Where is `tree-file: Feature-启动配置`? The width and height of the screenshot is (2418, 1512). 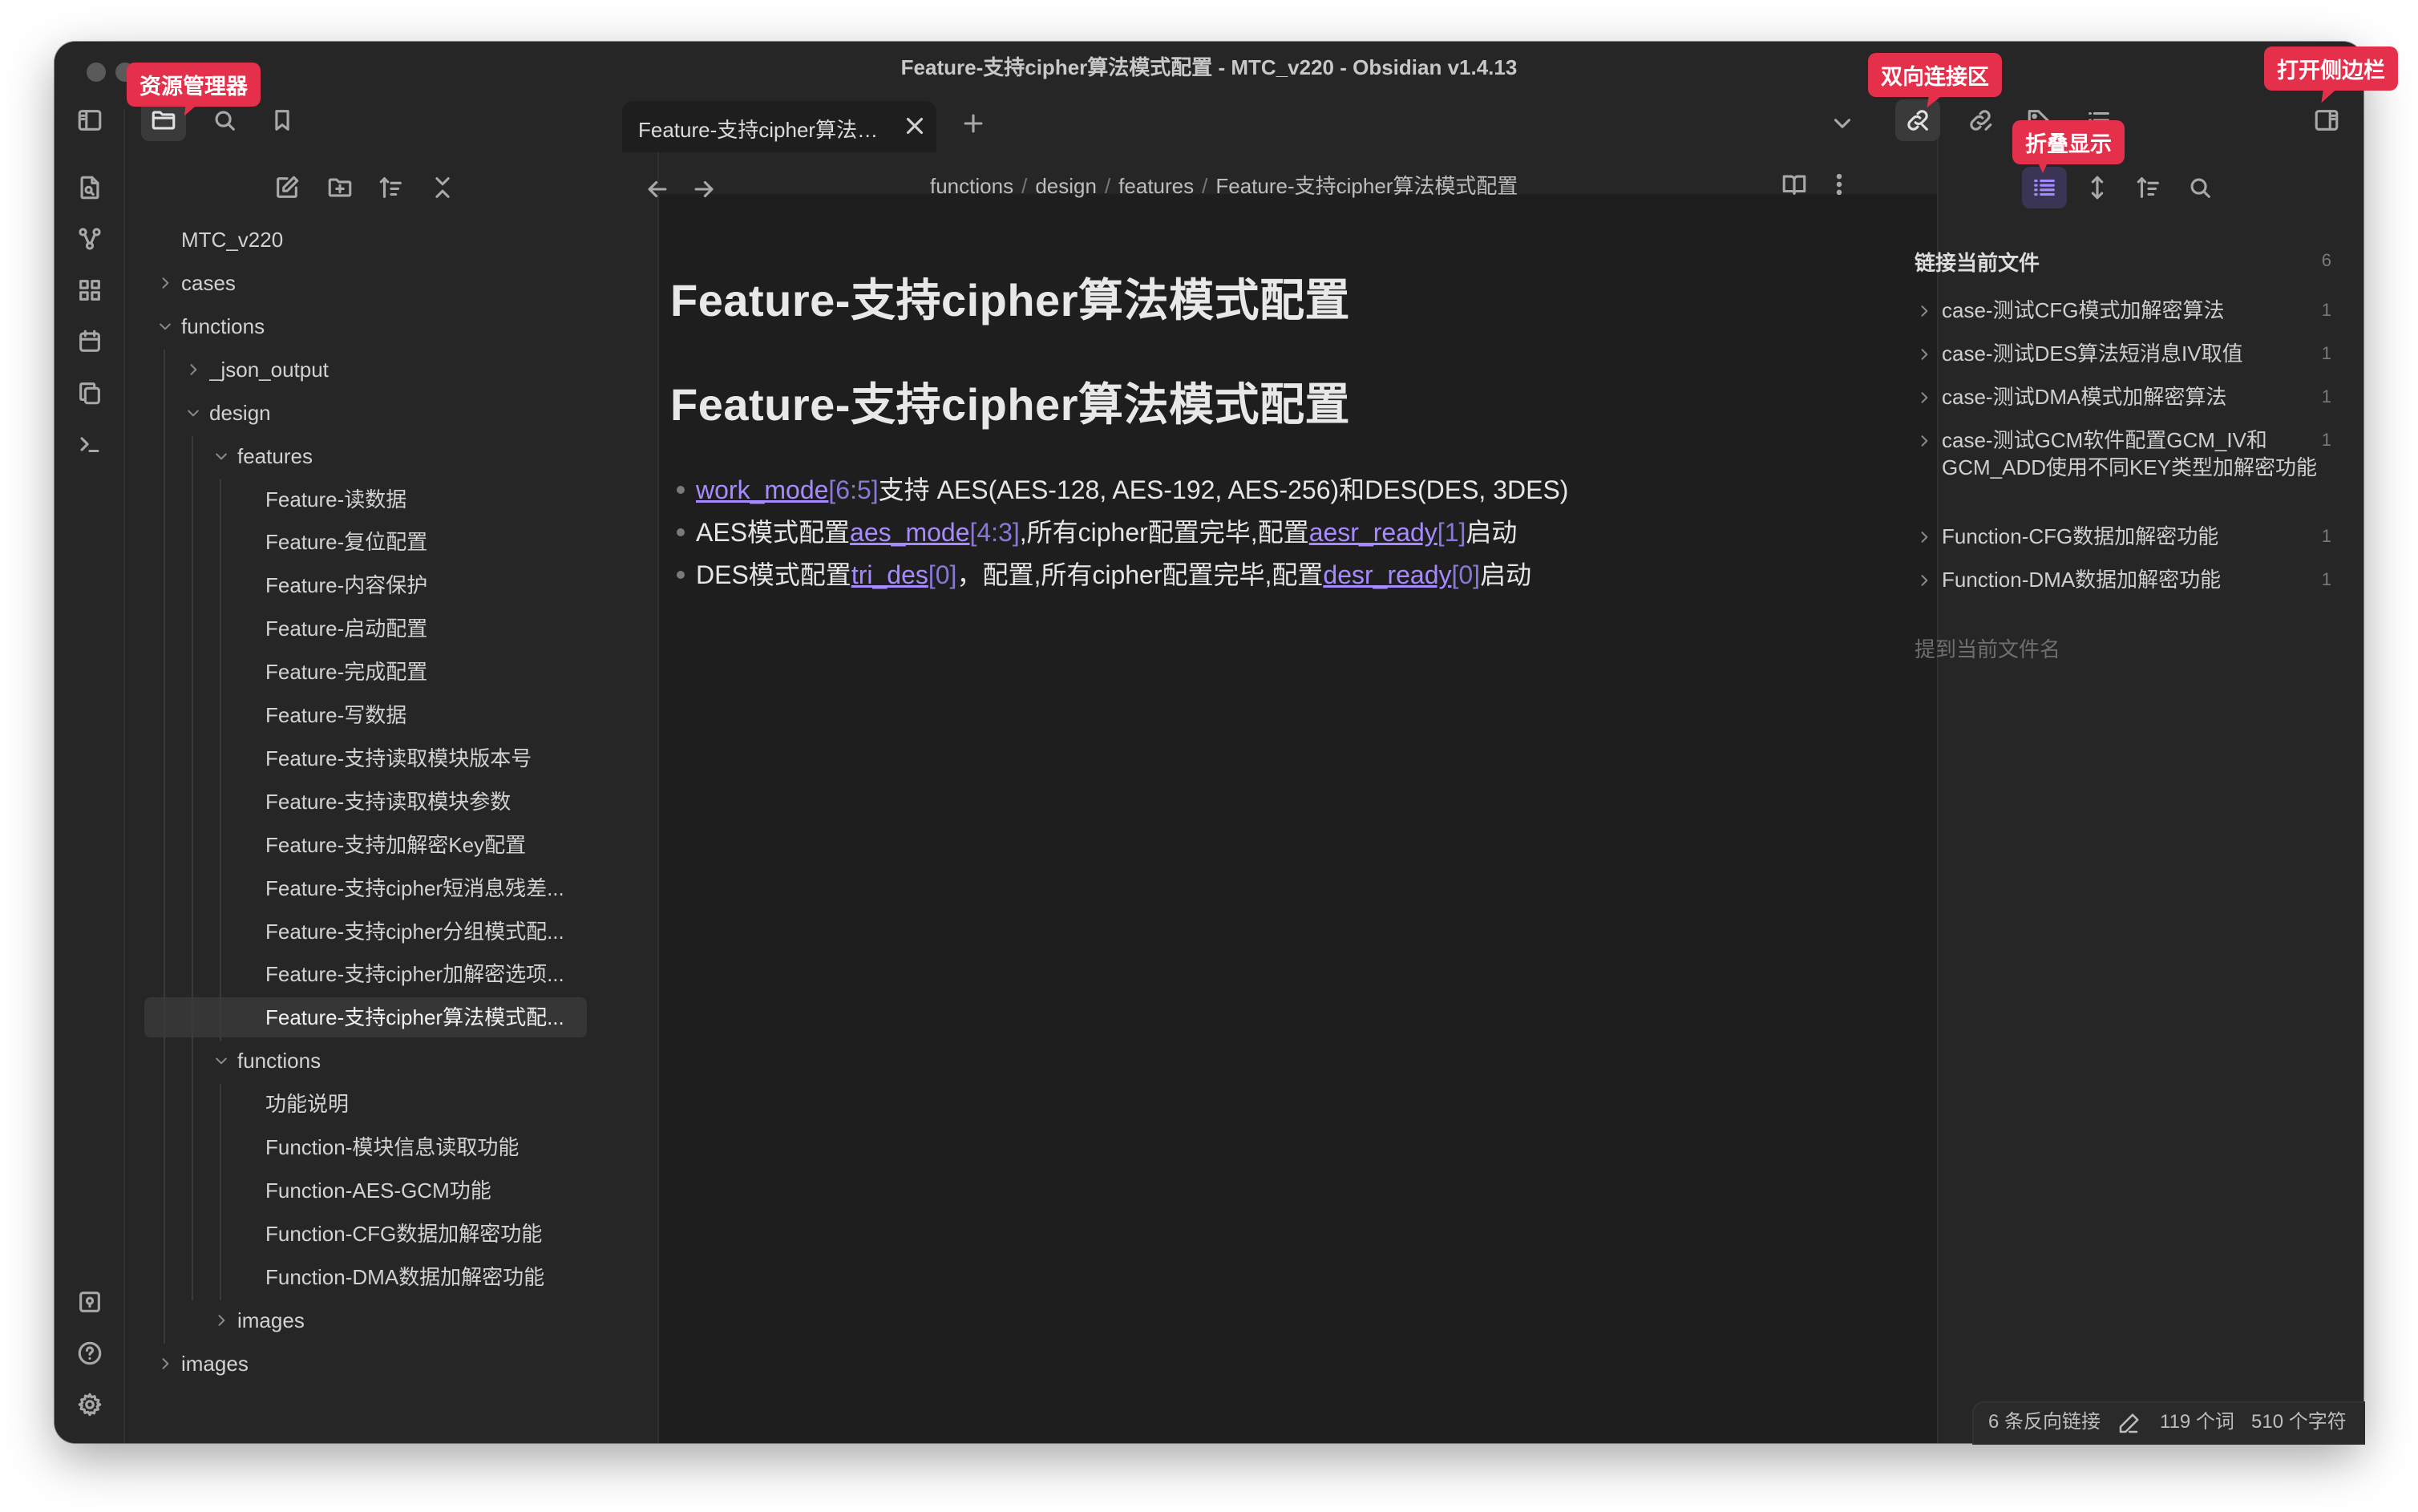
tree-file: Feature-启动配置 is located at coordinates (425, 629).